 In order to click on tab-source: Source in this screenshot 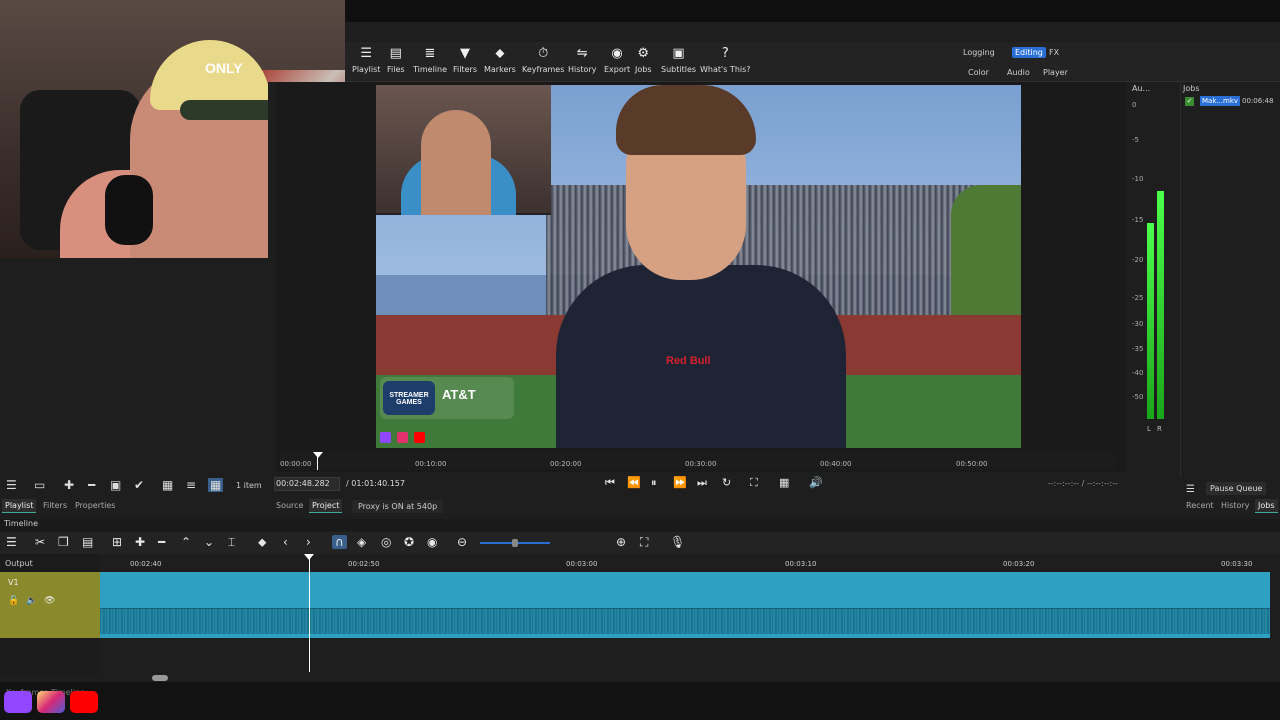, I will do `click(289, 505)`.